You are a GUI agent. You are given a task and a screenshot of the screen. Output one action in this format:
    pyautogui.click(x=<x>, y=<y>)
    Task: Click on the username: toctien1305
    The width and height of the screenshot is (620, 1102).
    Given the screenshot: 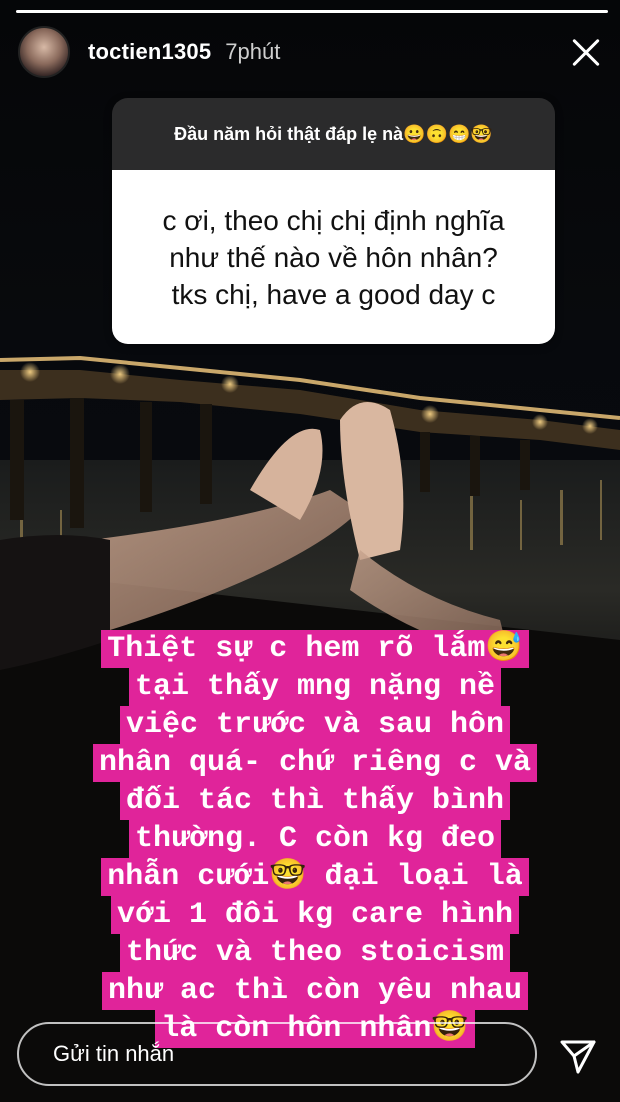 What is the action you would take?
    pyautogui.click(x=149, y=52)
    